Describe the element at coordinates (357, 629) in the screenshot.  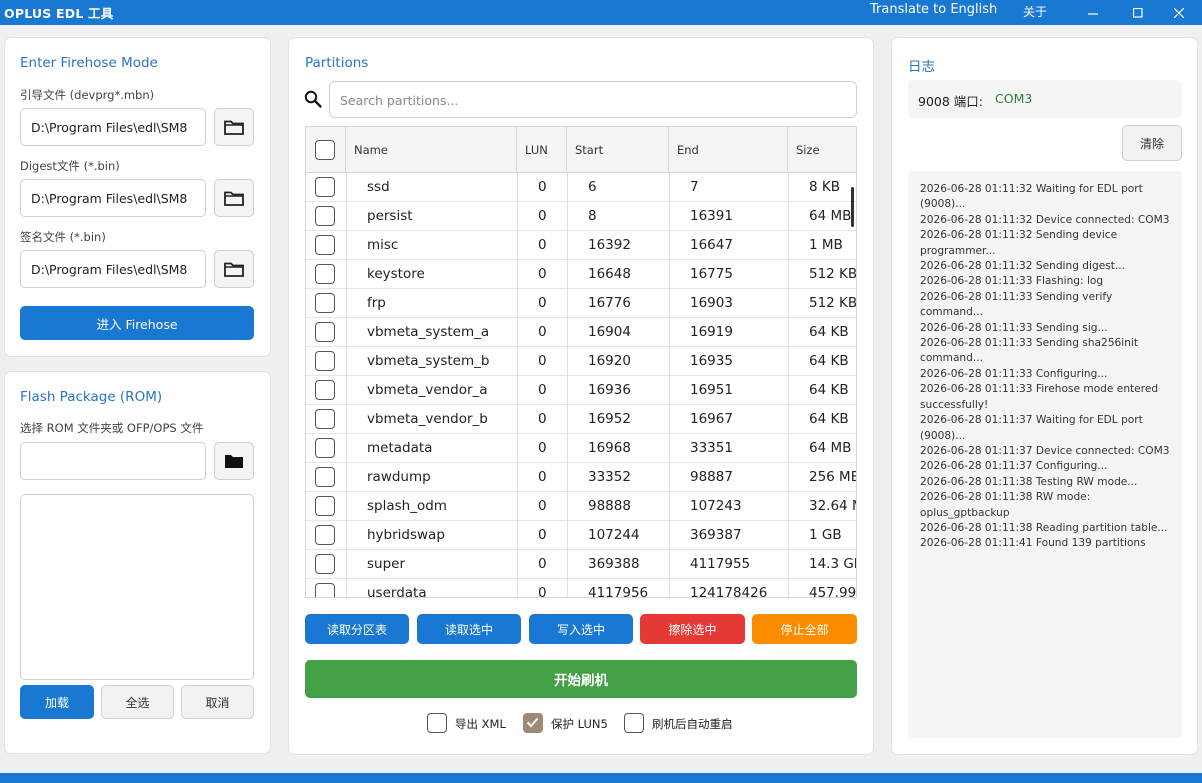
I see `read-partition-table-button: 读取分区表` at that location.